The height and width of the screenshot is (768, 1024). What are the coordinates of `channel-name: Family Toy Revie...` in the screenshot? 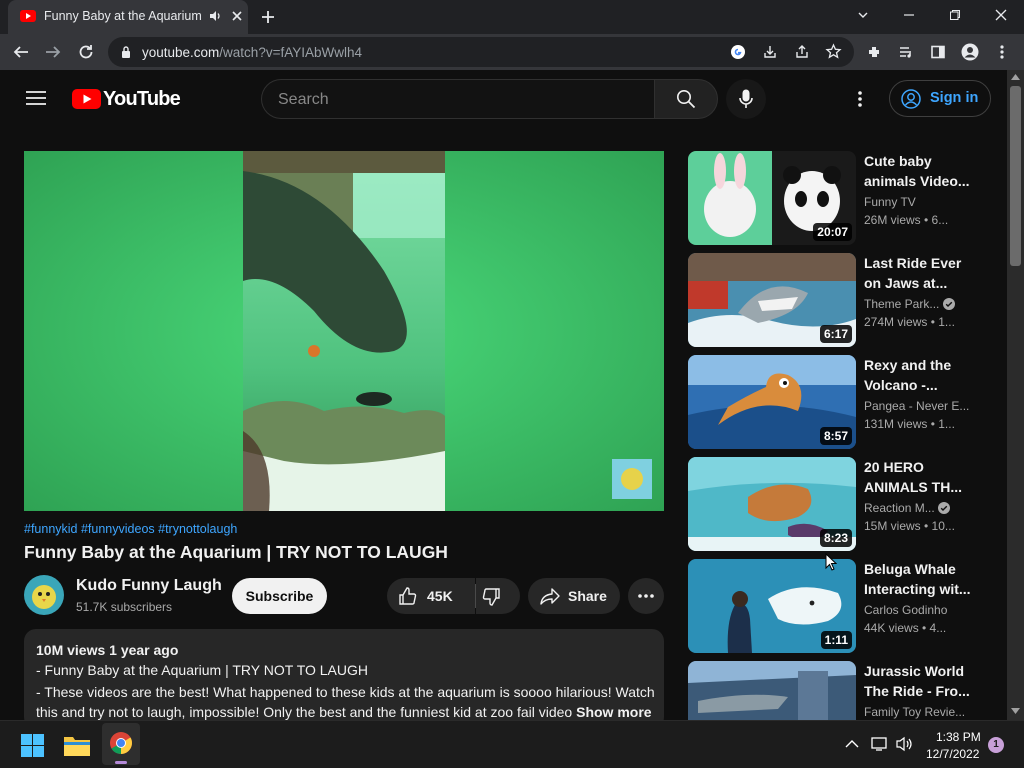 It's located at (914, 712).